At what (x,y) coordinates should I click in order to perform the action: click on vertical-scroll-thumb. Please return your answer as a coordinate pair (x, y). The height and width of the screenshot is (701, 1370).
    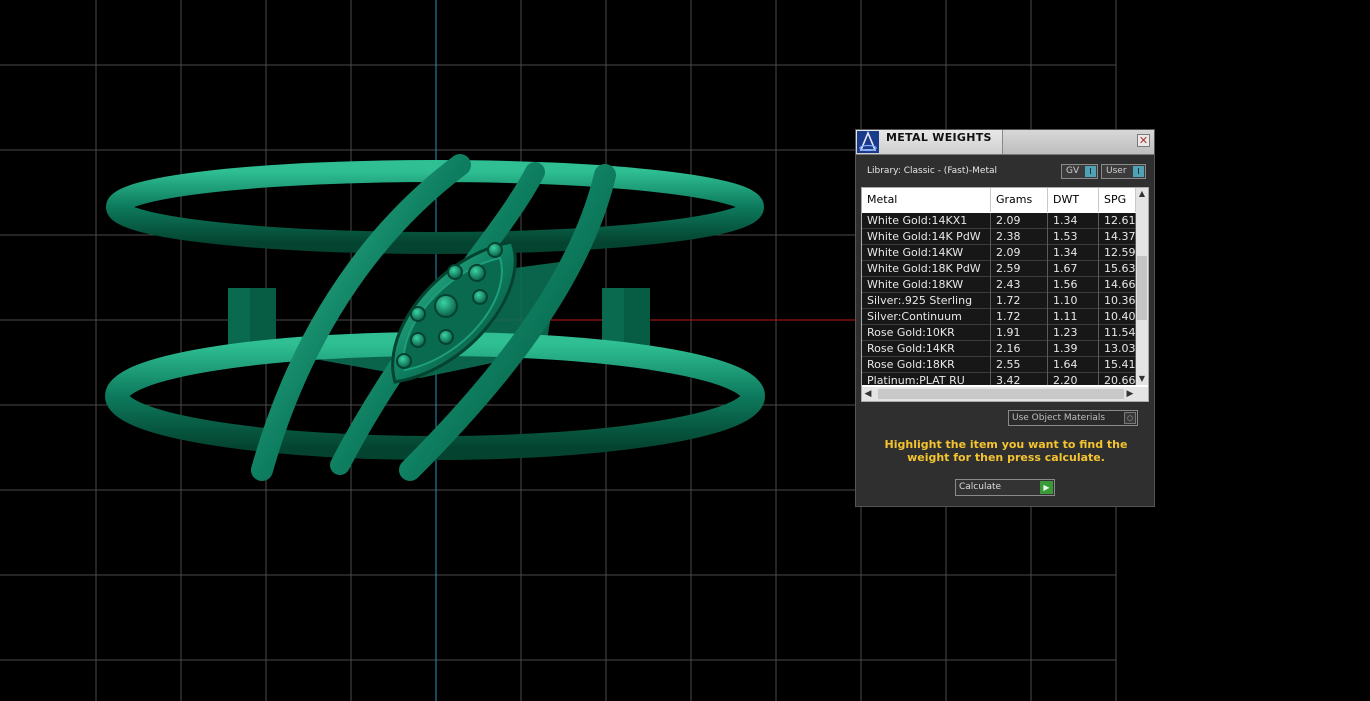
    Looking at the image, I should click on (1142, 288).